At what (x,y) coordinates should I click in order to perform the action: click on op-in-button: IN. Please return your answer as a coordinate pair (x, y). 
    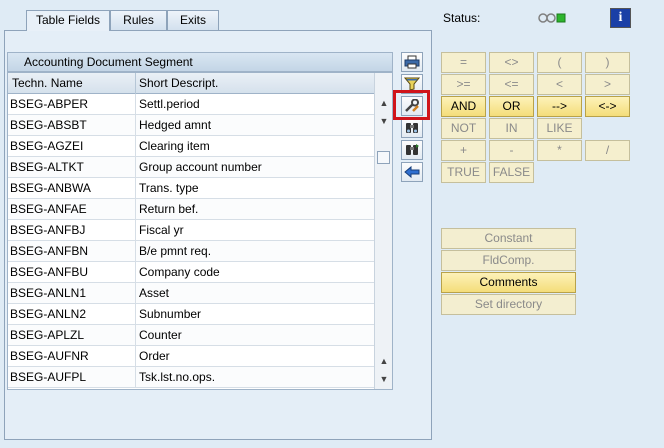
    Looking at the image, I should click on (511, 128).